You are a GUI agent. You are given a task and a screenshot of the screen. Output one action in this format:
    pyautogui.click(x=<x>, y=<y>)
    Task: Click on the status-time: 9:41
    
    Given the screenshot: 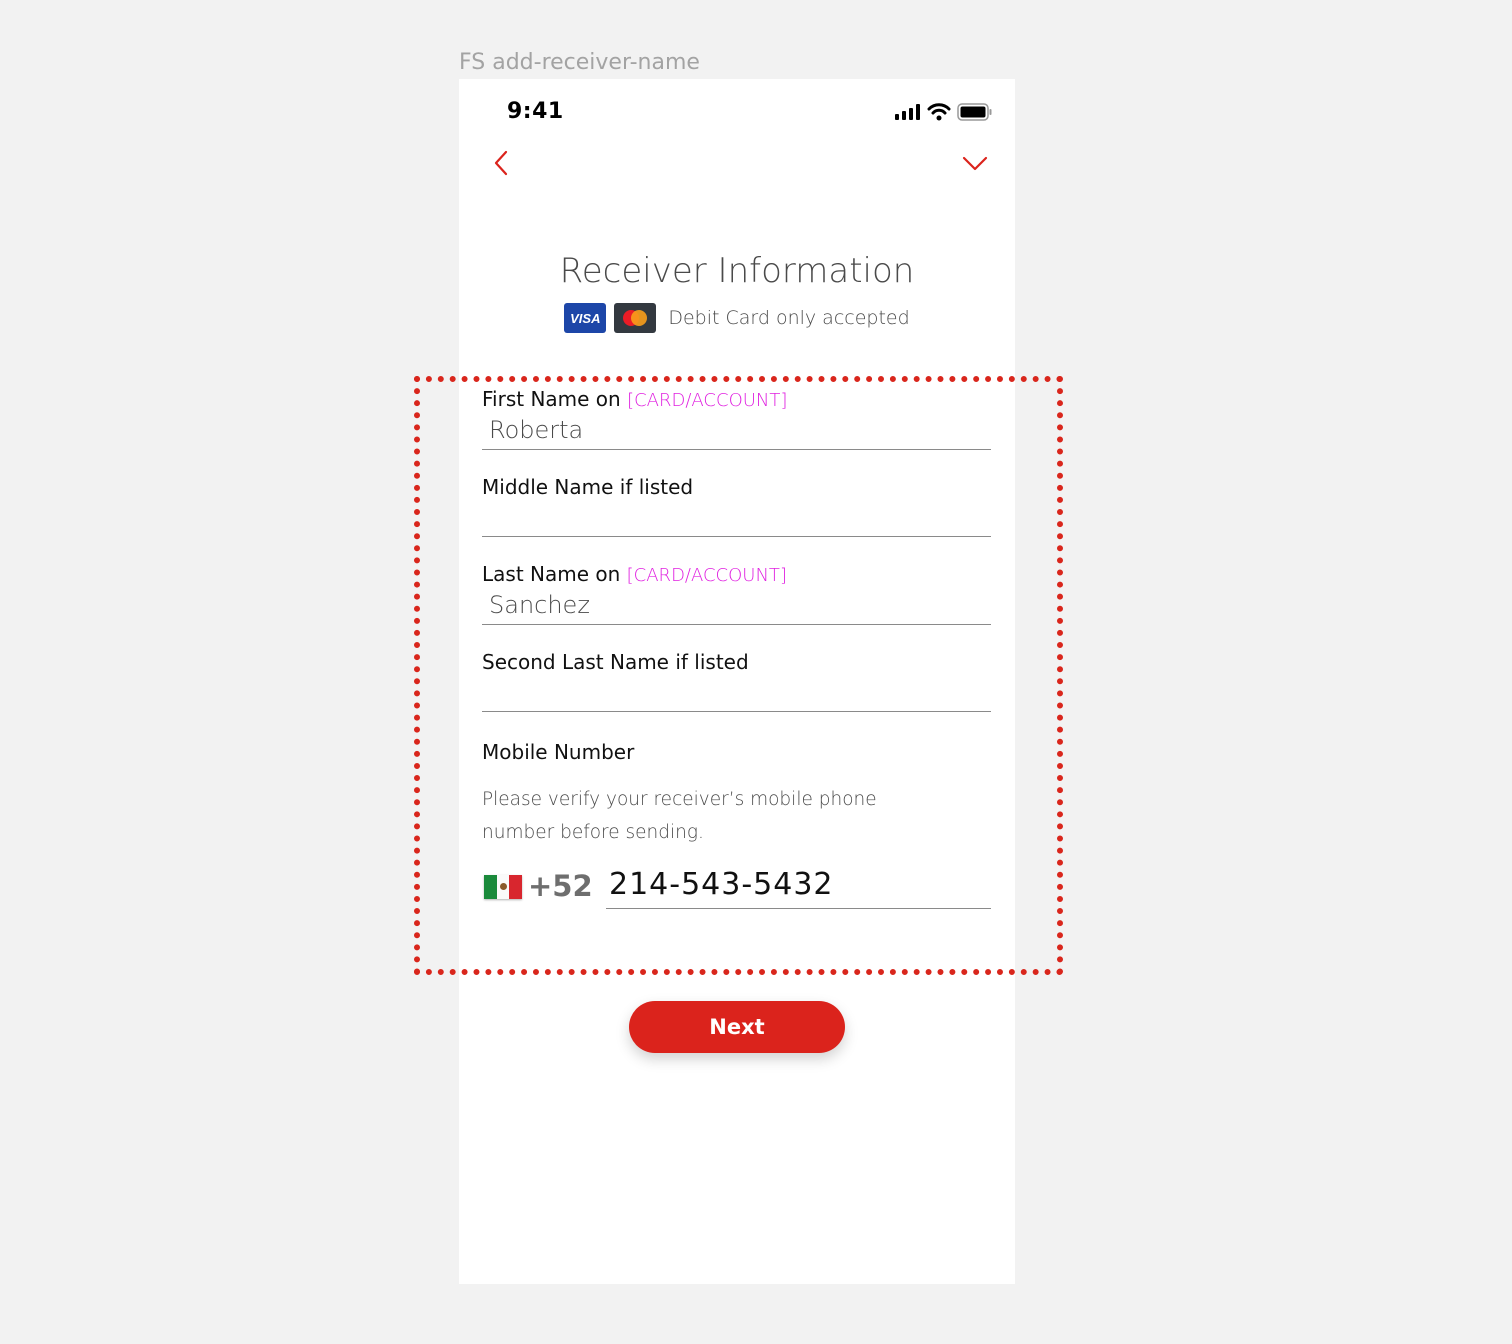 What is the action you would take?
    pyautogui.click(x=535, y=111)
    